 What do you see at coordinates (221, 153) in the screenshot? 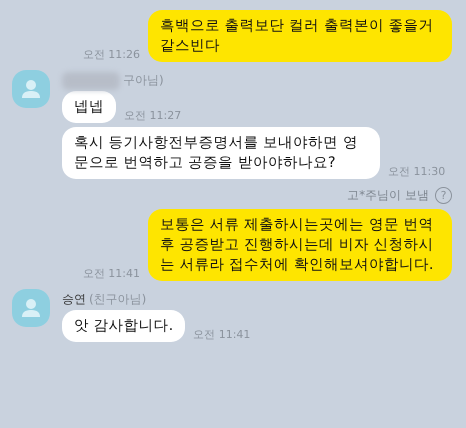
I see `received-message-bubble: 혹시 등기사항전부증명서를 보내야하면 영문으로 번역하고 공증을 받아야하나요?` at bounding box center [221, 153].